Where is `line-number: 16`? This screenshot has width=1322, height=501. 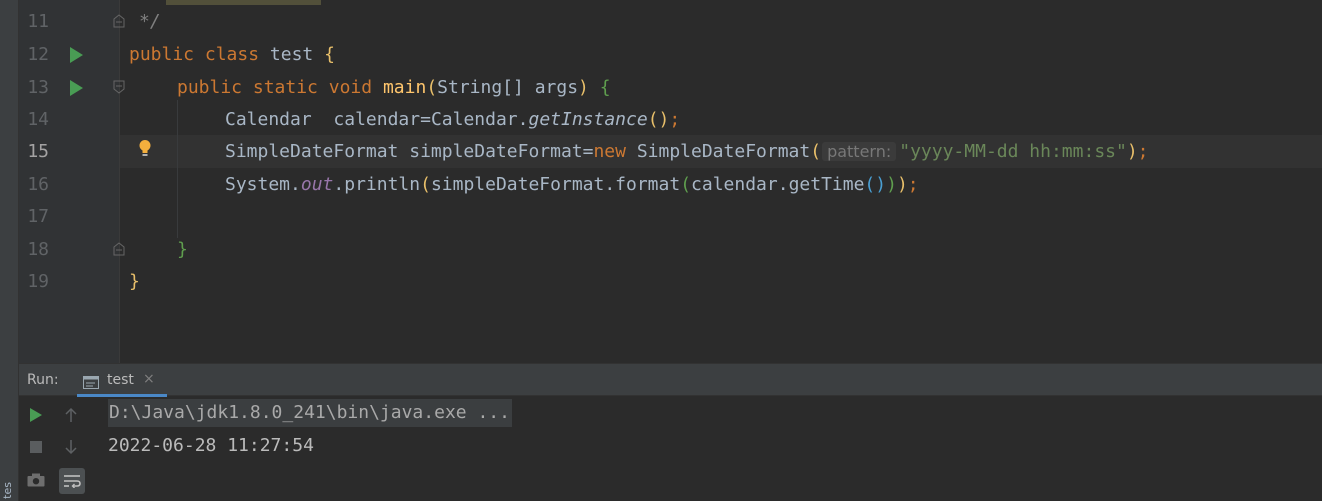 line-number: 16 is located at coordinates (38, 184).